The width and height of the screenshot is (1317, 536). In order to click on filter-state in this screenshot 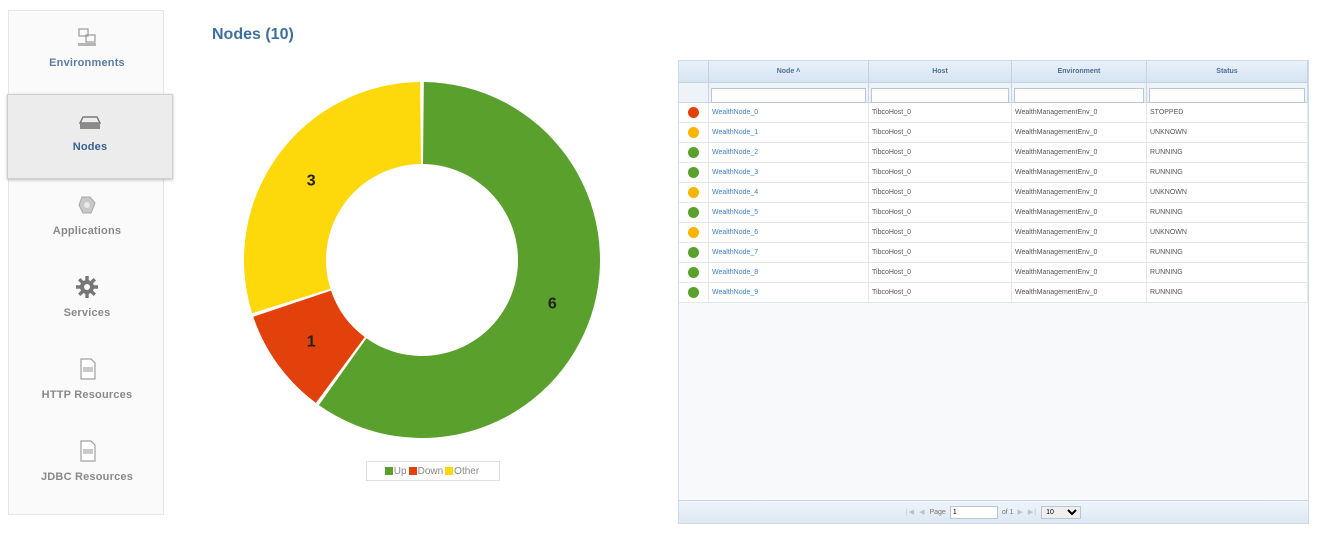, I will do `click(694, 92)`.